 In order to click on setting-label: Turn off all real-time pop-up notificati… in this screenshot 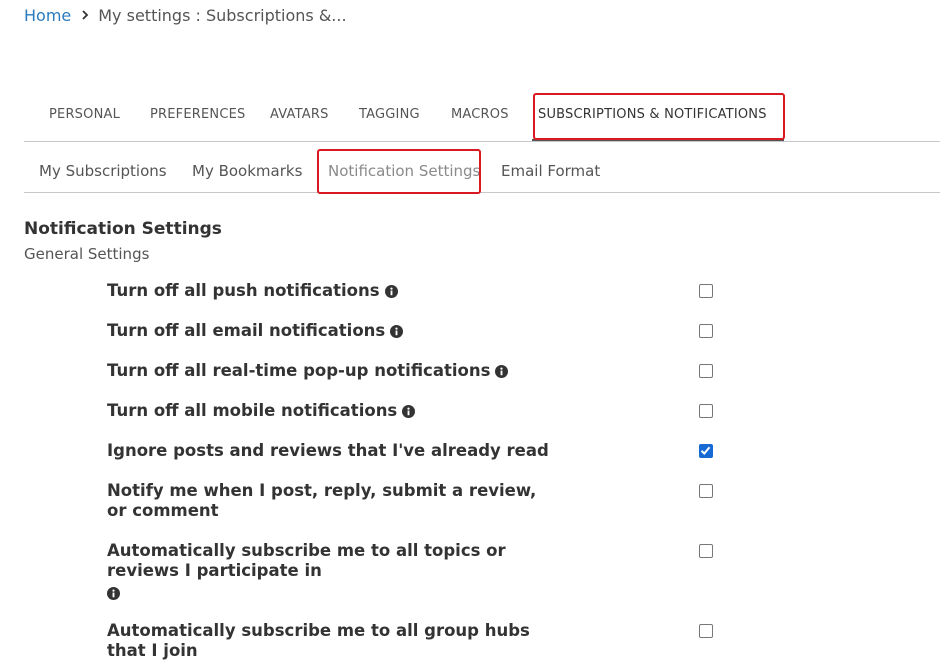, I will do `click(299, 370)`.